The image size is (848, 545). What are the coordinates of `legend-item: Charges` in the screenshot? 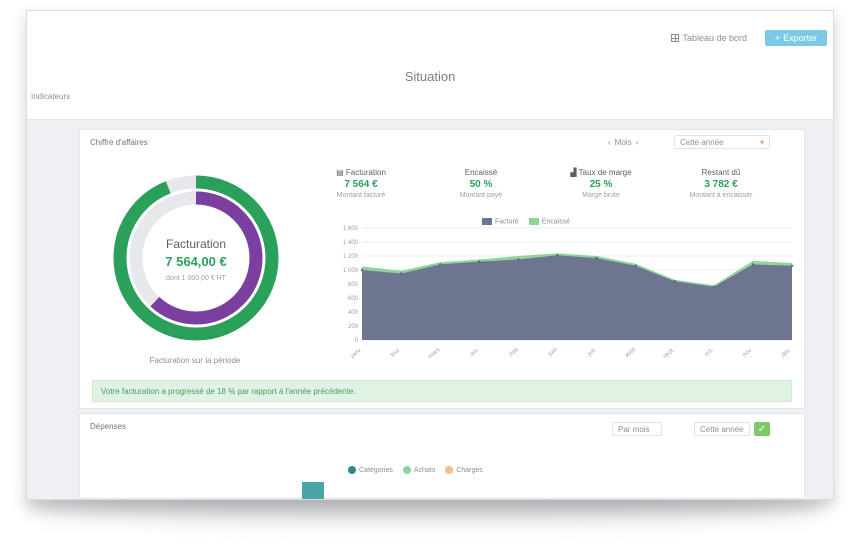 It's located at (464, 470).